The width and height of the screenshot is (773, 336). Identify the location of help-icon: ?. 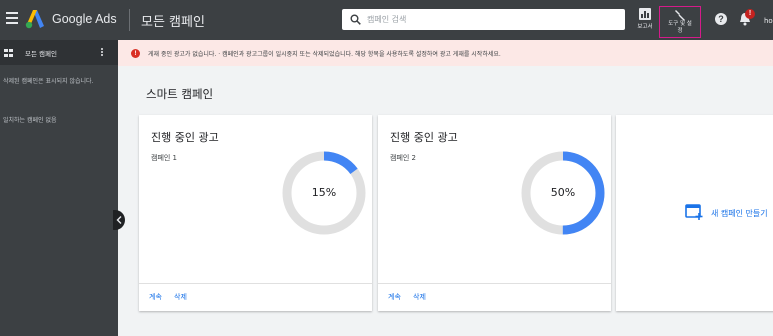
(721, 19).